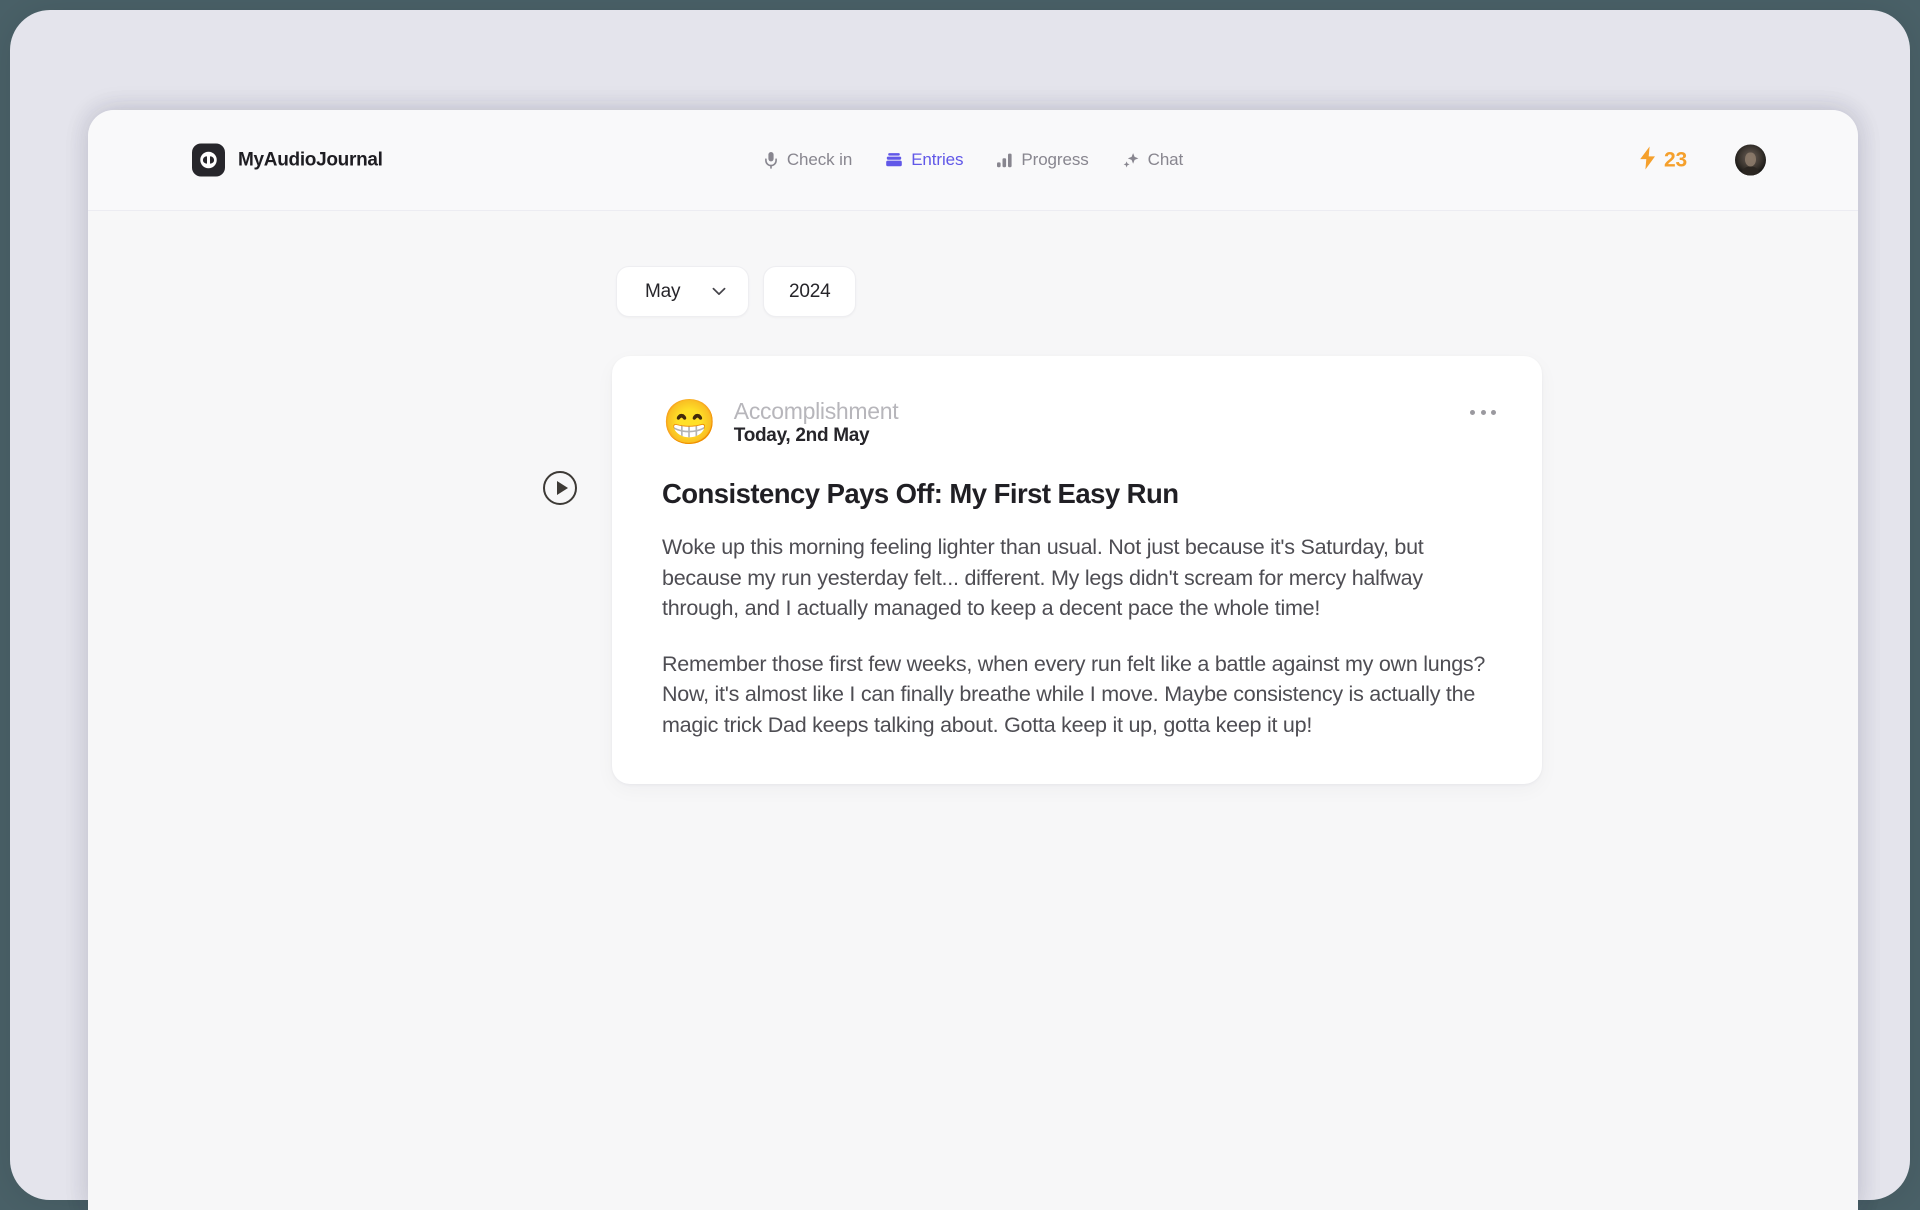 The width and height of the screenshot is (1920, 1210). I want to click on year-select-value: 2024, so click(810, 291).